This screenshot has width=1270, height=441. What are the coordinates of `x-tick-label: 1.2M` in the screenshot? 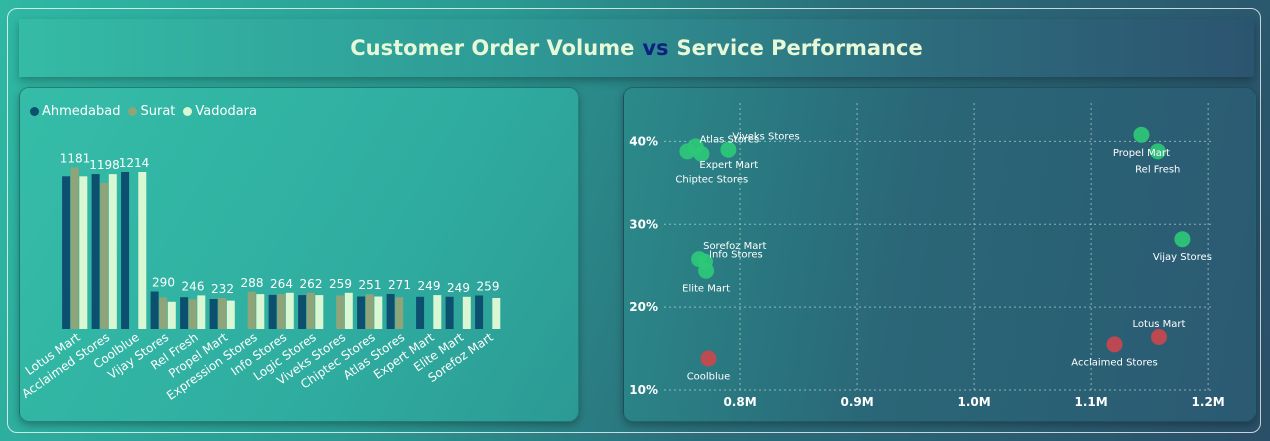 It's located at (1208, 402).